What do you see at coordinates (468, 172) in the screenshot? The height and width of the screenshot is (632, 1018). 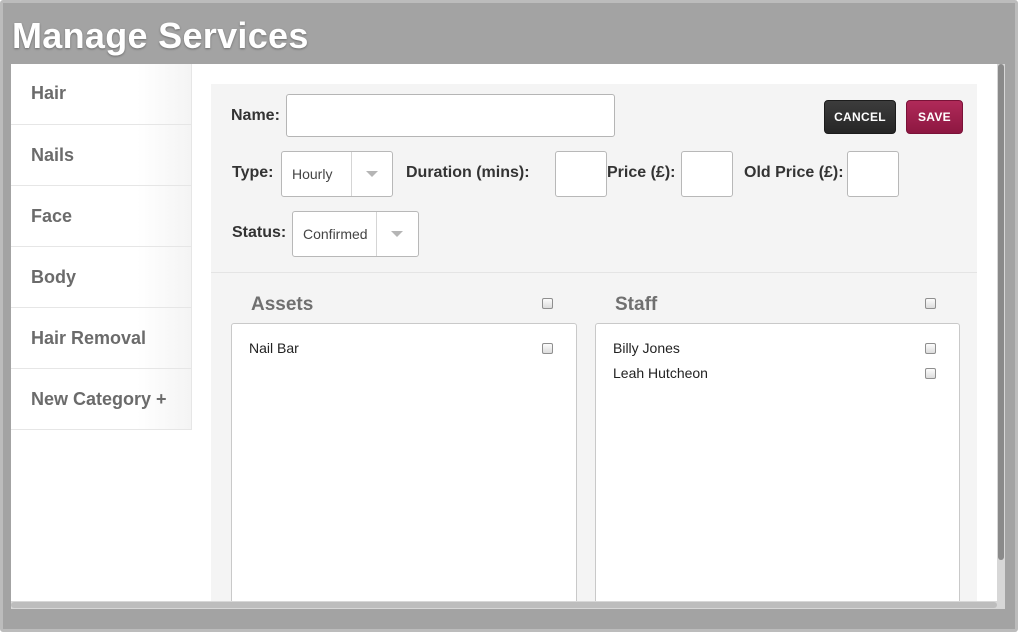 I see `duration-label: Duration (mins):` at bounding box center [468, 172].